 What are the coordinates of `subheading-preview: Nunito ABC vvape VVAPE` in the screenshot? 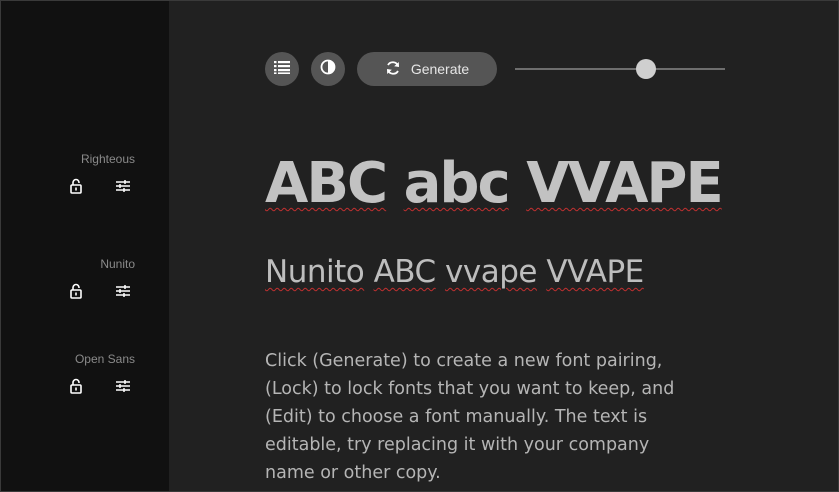 It's located at (454, 272).